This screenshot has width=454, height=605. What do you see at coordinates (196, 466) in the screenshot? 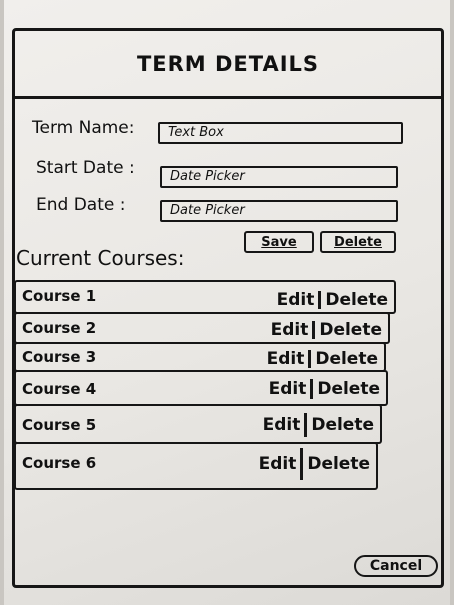
I see `course-row: Course 6 Edit Delete` at bounding box center [196, 466].